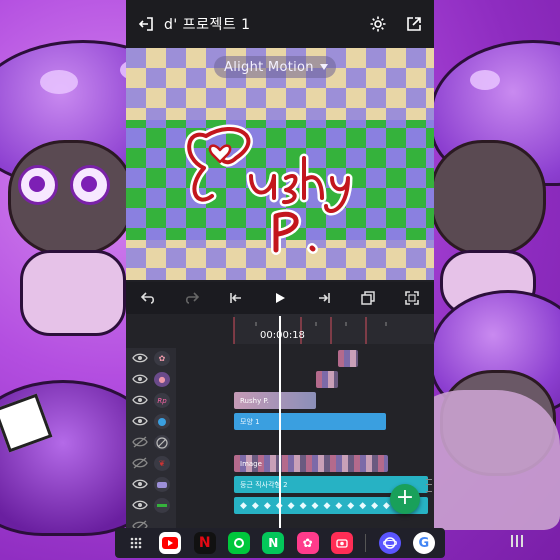 Image resolution: width=560 pixels, height=560 pixels. Describe the element at coordinates (517, 541) in the screenshot. I see `recent-apps-icon` at that location.